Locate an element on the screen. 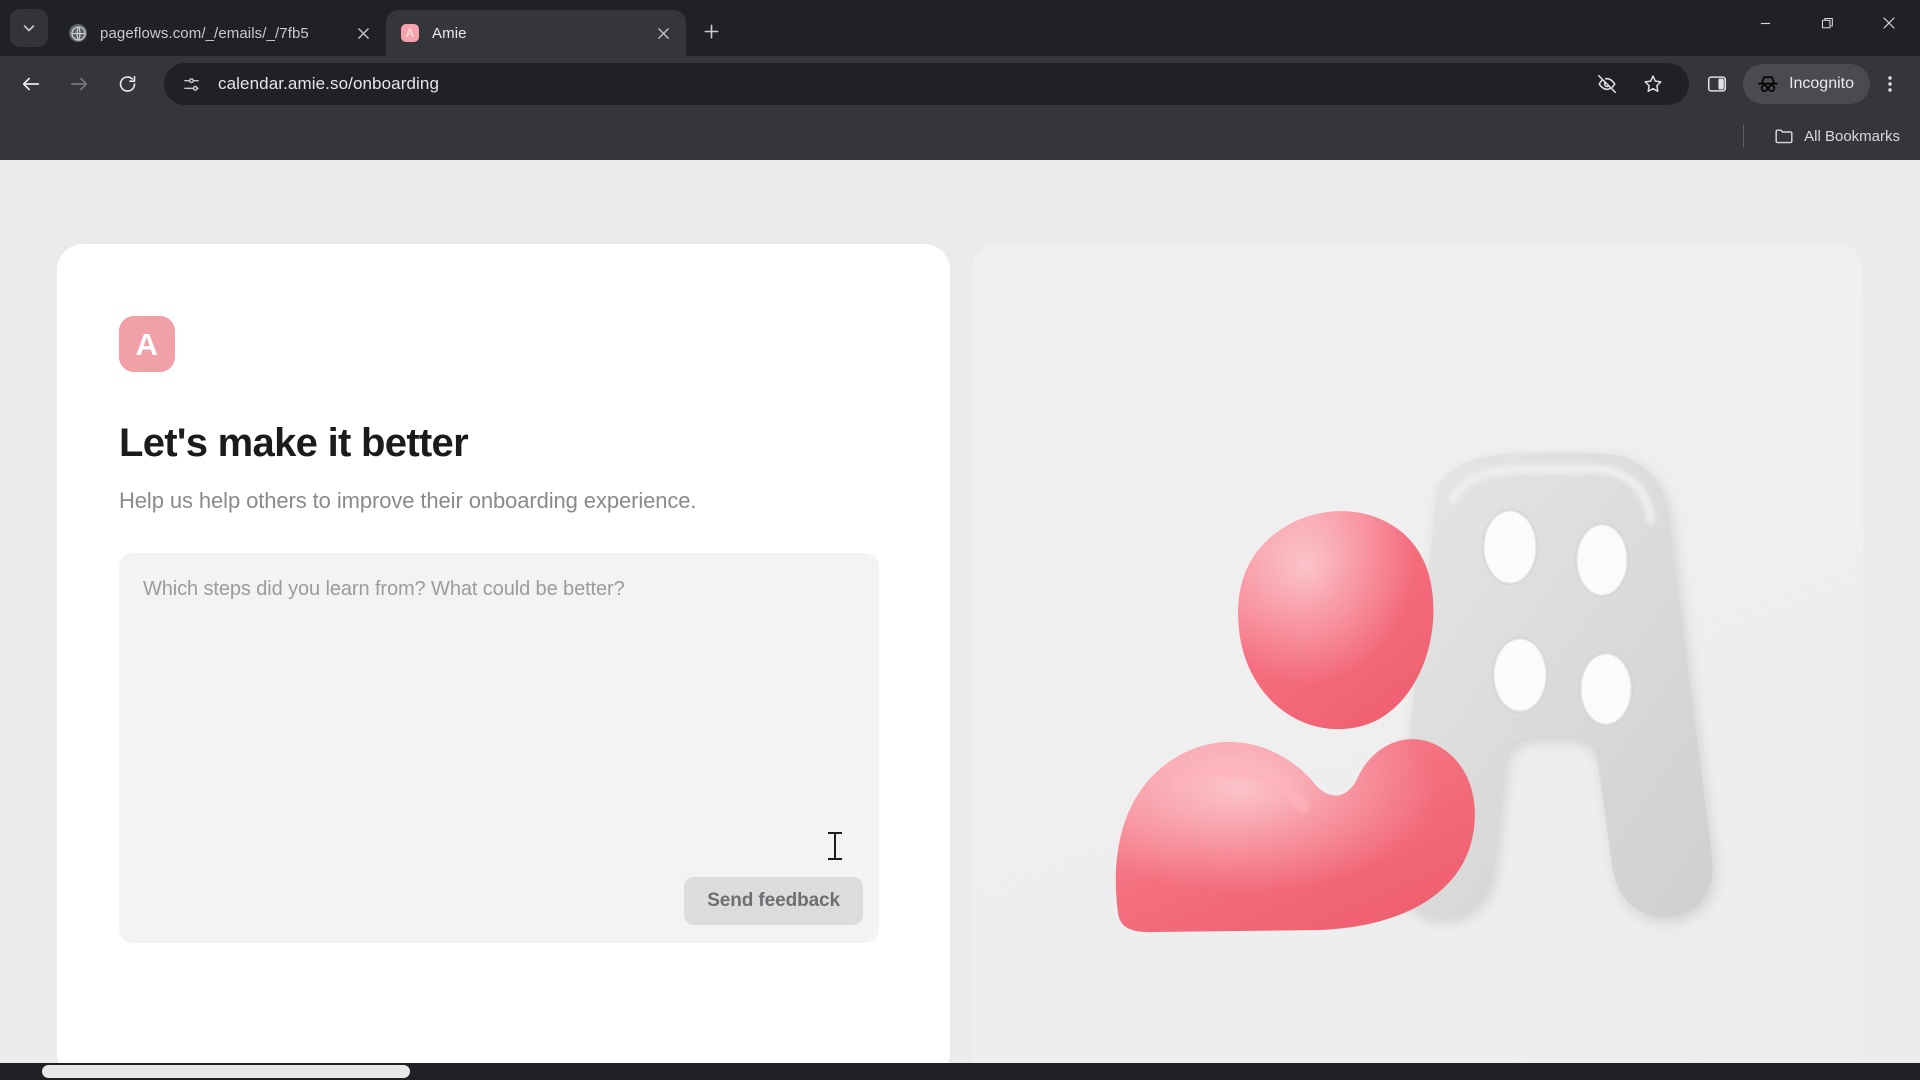  folder-icon is located at coordinates (1784, 136).